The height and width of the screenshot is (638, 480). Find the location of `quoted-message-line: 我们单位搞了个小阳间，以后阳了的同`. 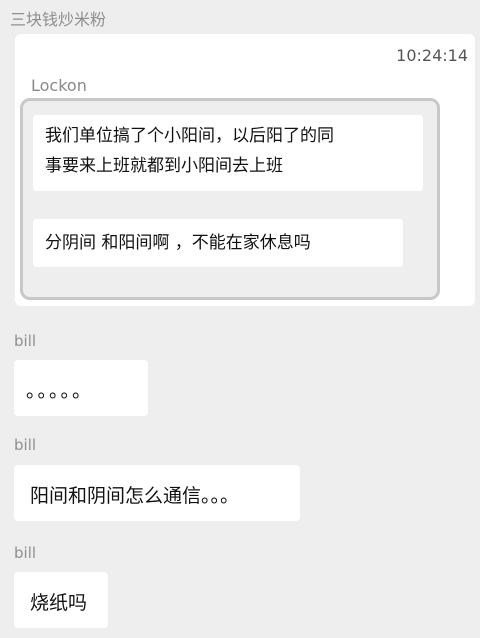

quoted-message-line: 我们单位搞了个小阳间，以后阳了的同 is located at coordinates (189, 136).